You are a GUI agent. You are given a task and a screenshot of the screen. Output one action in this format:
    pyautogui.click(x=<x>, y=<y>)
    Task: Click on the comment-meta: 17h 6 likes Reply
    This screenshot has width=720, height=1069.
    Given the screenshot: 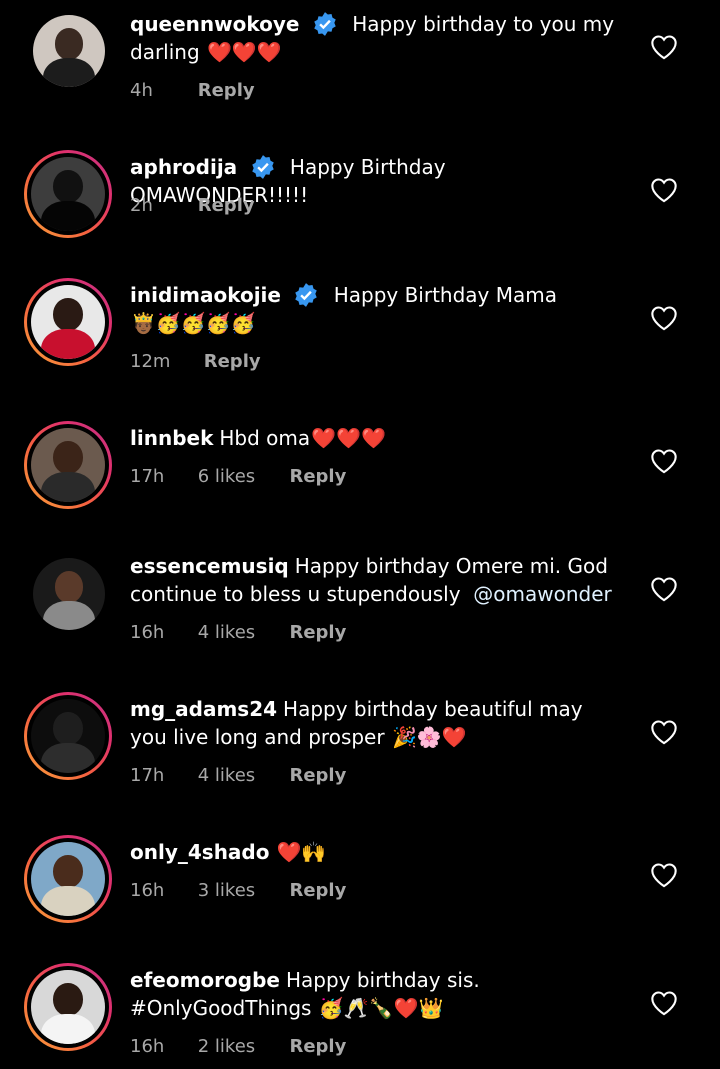 What is the action you would take?
    pyautogui.click(x=238, y=476)
    